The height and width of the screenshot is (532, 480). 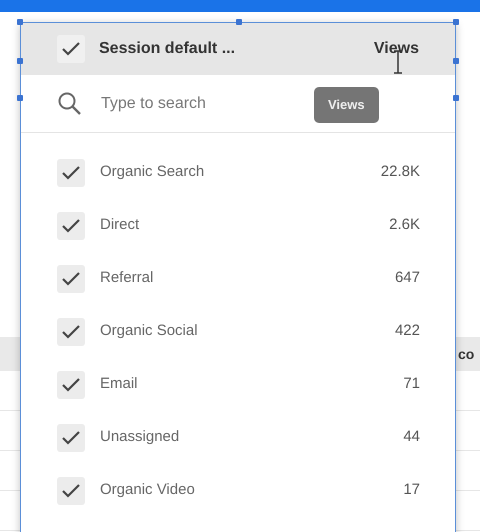 What do you see at coordinates (70, 103) in the screenshot?
I see `search-icon` at bounding box center [70, 103].